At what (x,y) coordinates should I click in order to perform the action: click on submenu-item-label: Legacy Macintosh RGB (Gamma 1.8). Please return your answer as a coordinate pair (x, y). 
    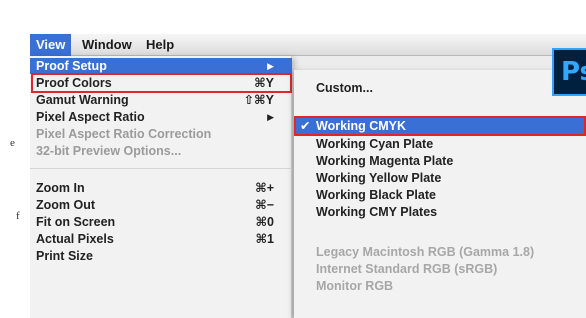
    Looking at the image, I should click on (425, 252).